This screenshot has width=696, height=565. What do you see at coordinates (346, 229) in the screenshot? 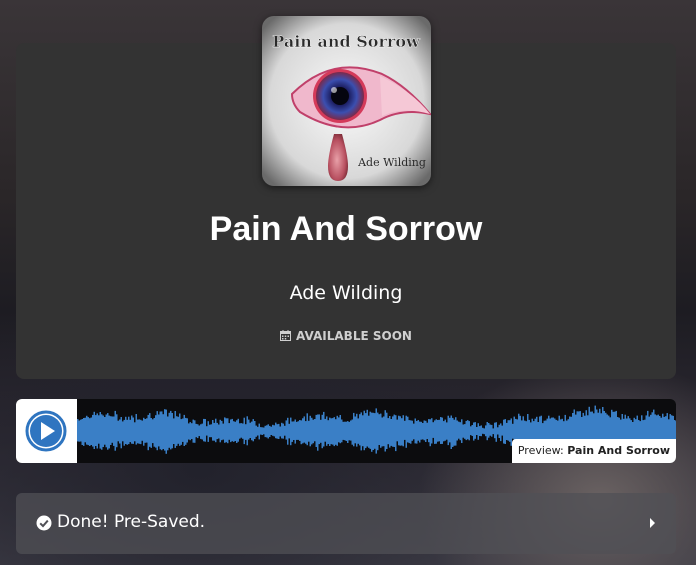
I see `release-title: Pain And Sorrow` at bounding box center [346, 229].